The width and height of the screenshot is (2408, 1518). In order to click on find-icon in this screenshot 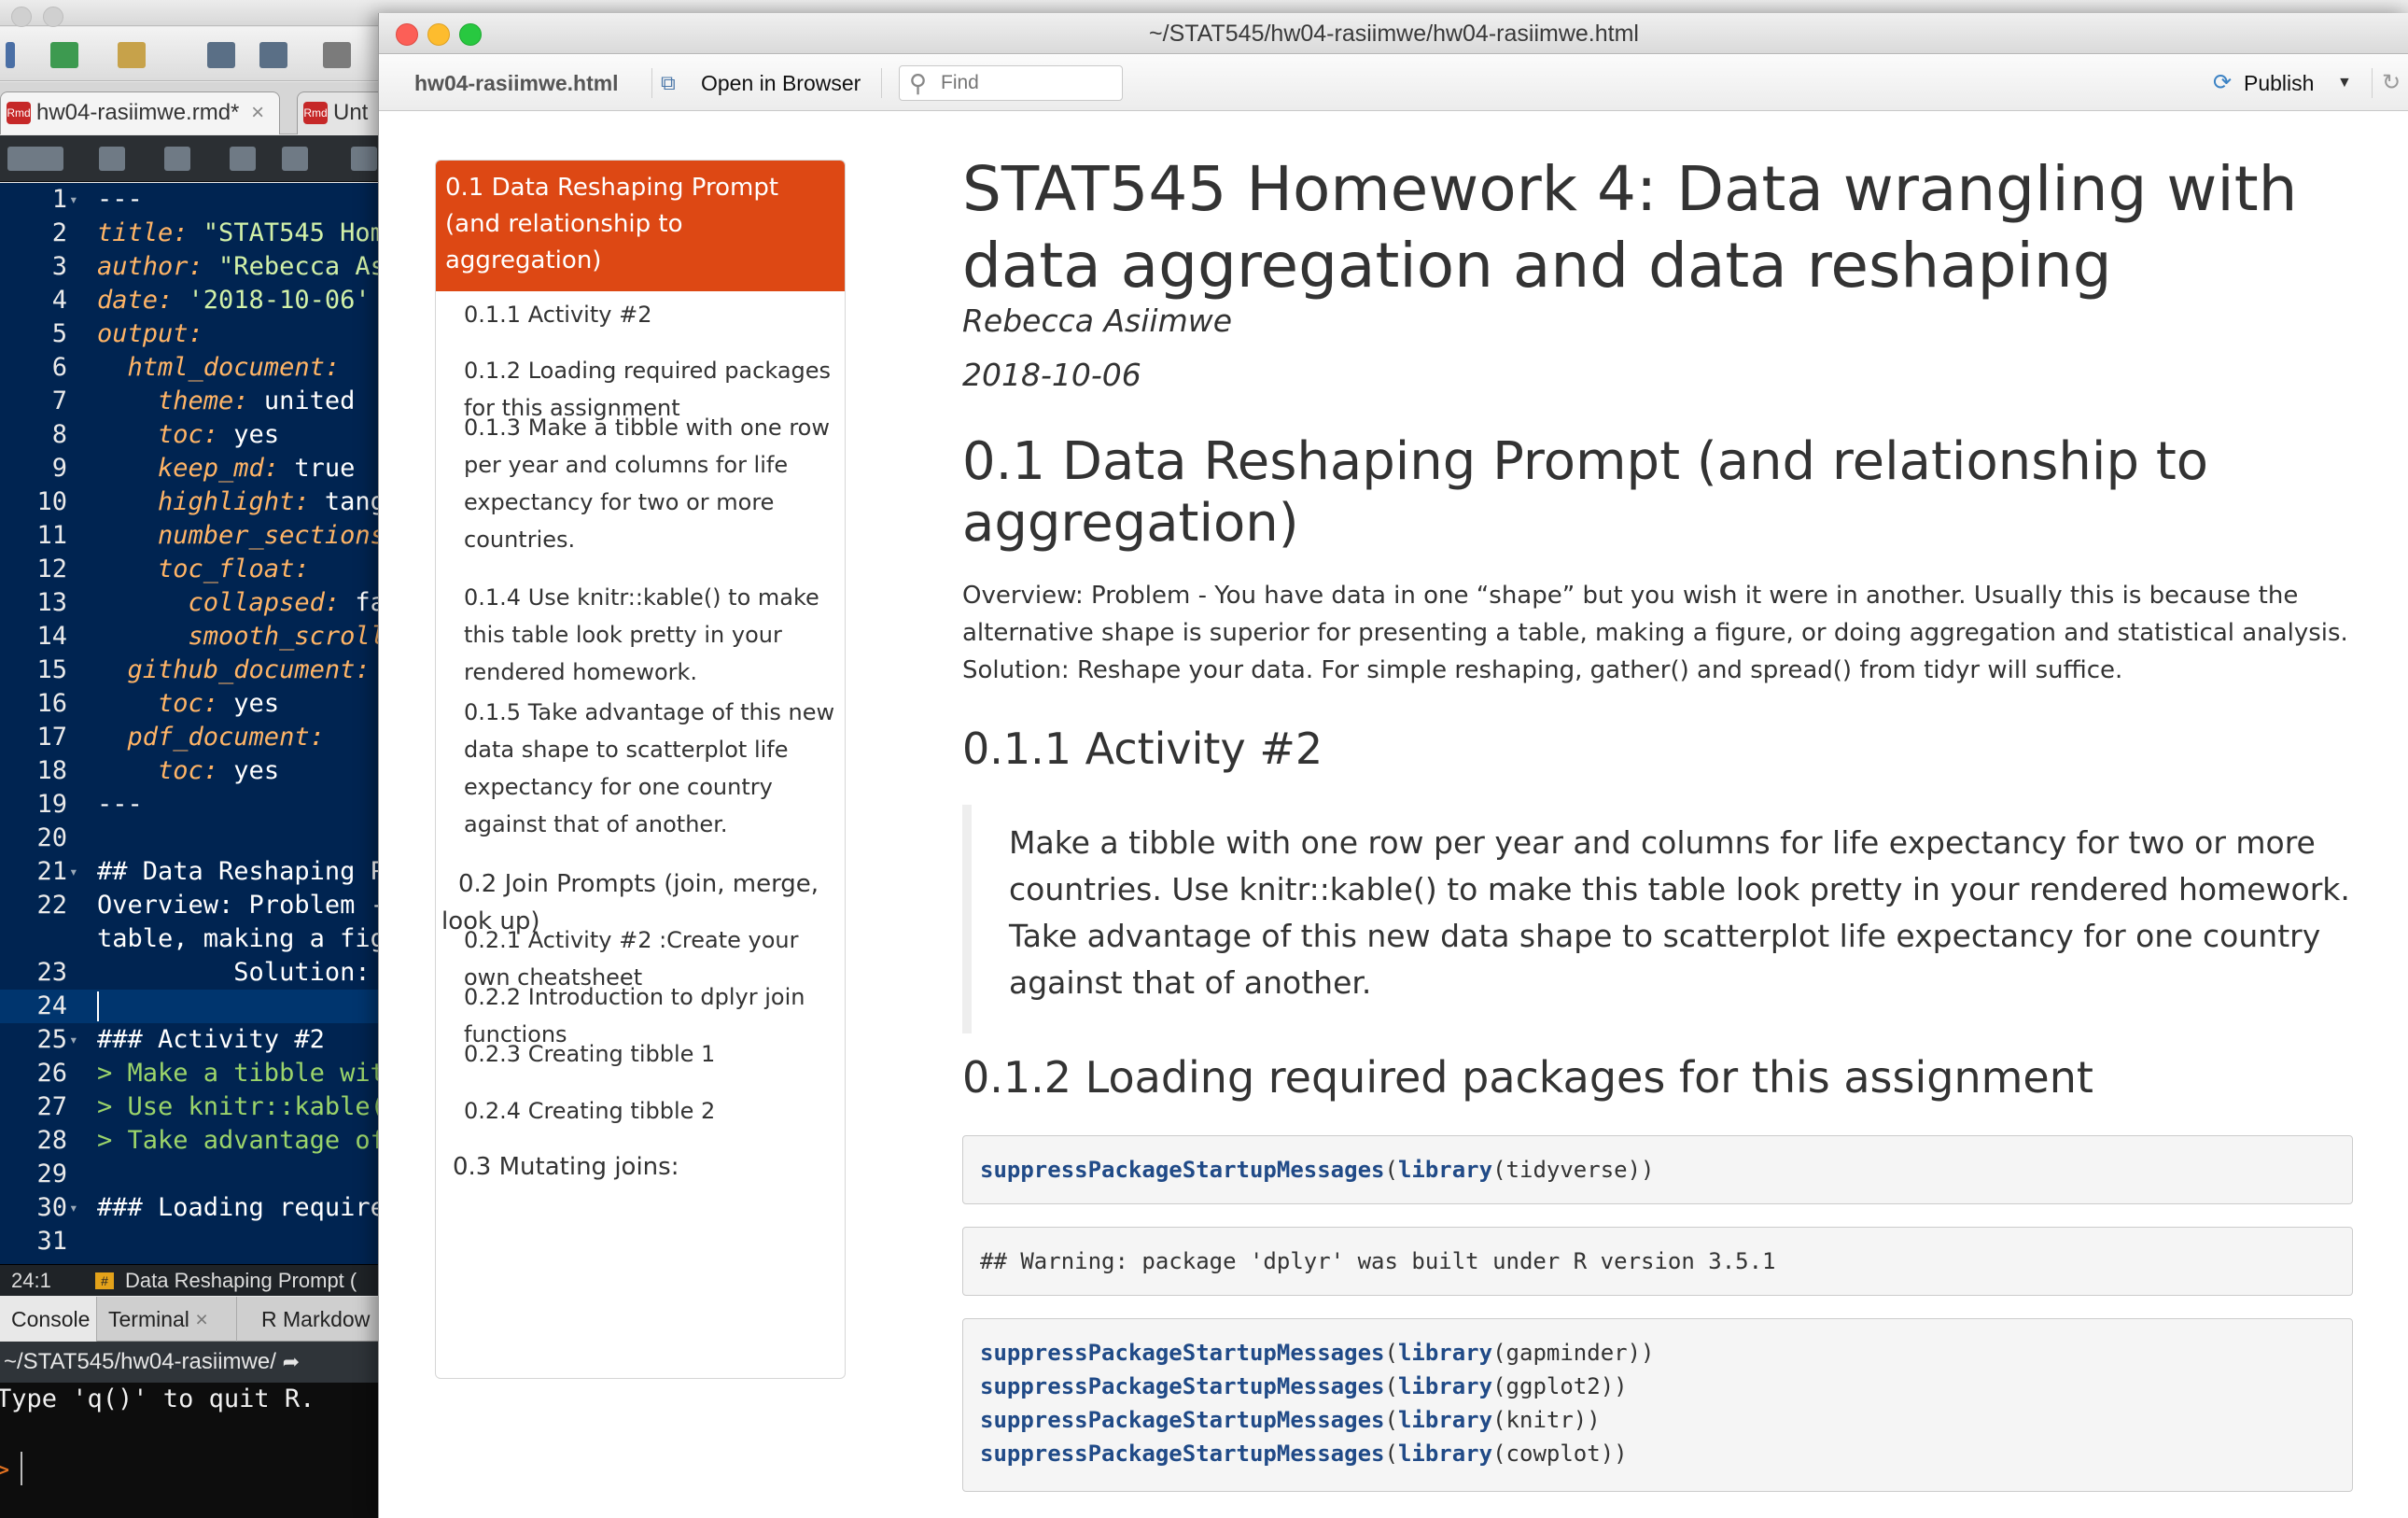, I will do `click(295, 159)`.